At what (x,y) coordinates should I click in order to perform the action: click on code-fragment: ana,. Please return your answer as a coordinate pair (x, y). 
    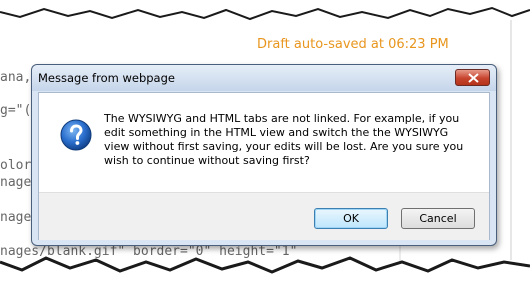
    Looking at the image, I should click on (16, 77).